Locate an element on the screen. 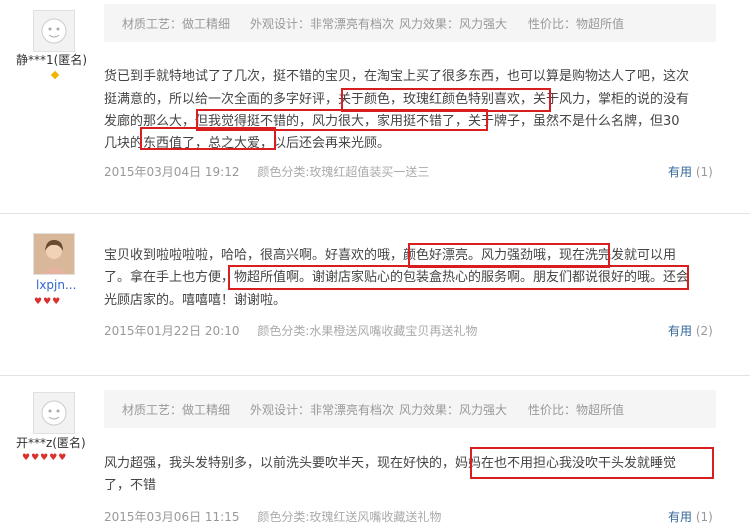 The image size is (750, 527). user-avatar is located at coordinates (54, 254).